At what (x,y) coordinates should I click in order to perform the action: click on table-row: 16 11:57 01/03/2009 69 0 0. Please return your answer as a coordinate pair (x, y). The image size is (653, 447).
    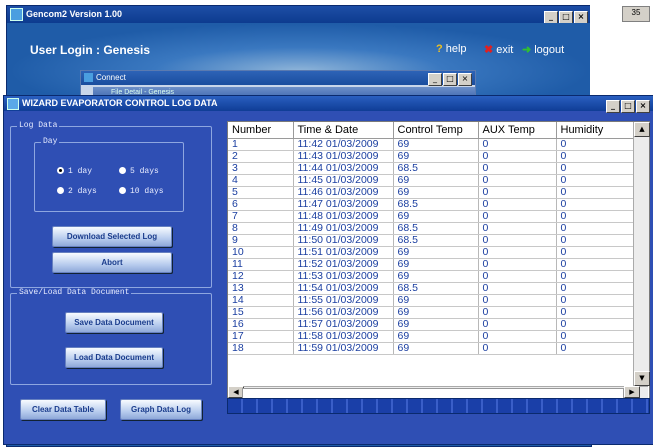
    Looking at the image, I should click on (431, 324).